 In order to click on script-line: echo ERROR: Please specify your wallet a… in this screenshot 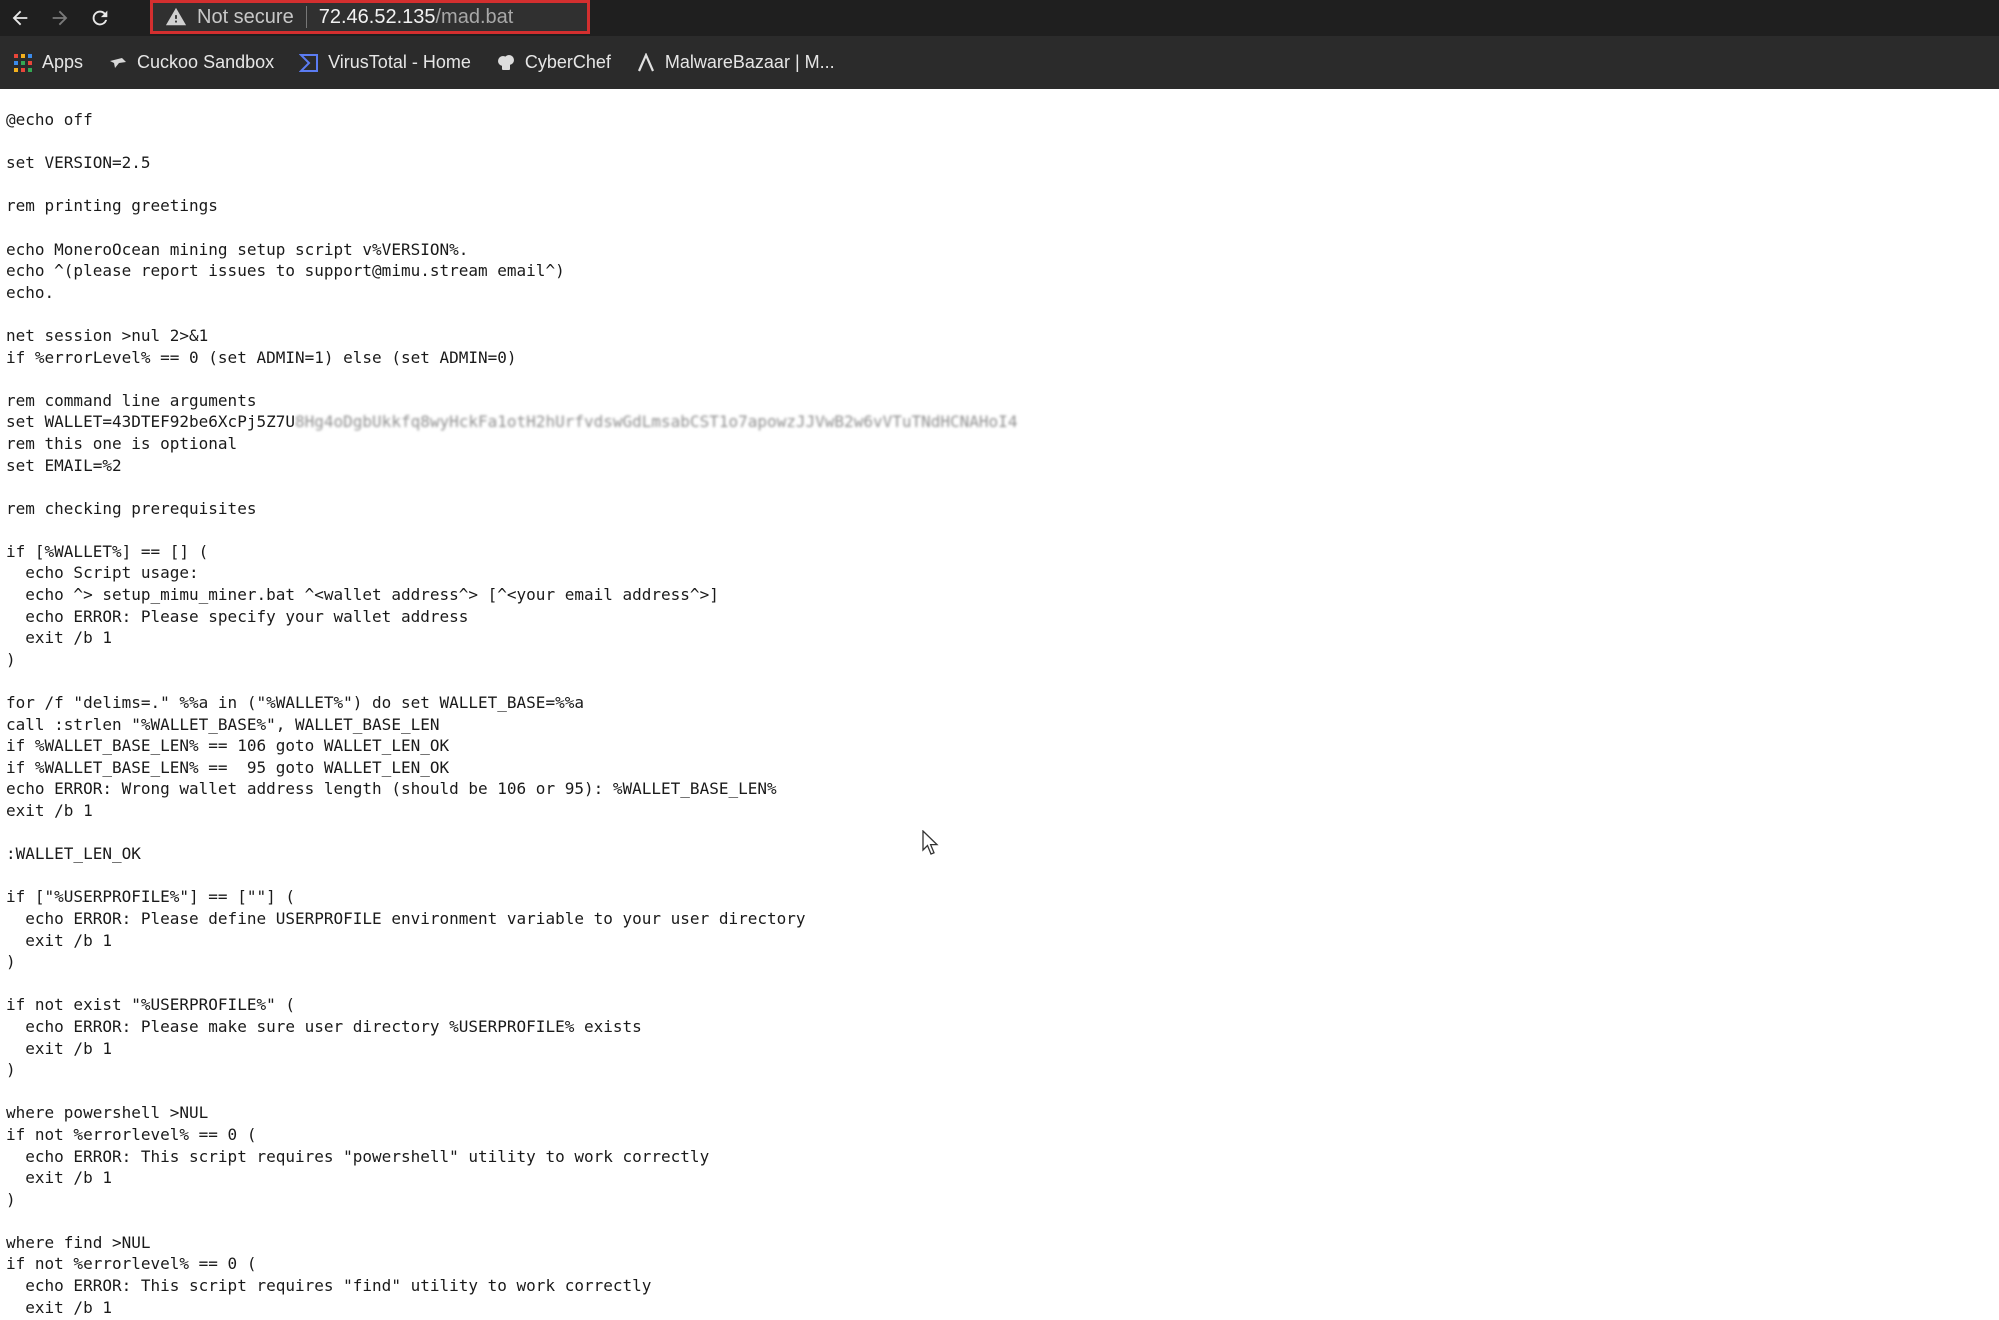, I will do `click(237, 616)`.